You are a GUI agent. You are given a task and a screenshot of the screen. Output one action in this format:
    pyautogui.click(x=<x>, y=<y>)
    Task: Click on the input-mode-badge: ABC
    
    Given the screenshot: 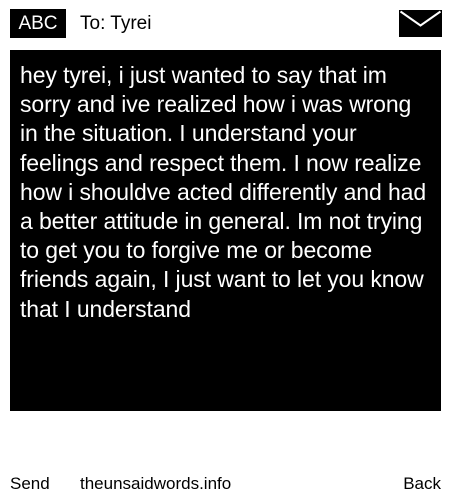 What is the action you would take?
    pyautogui.click(x=38, y=23)
    